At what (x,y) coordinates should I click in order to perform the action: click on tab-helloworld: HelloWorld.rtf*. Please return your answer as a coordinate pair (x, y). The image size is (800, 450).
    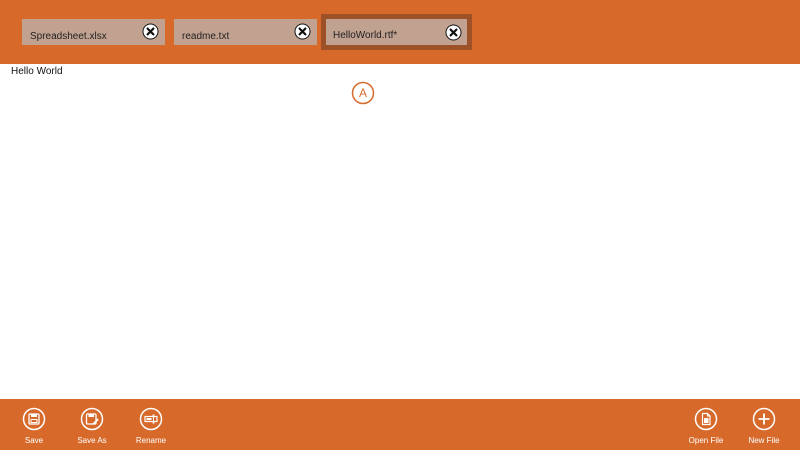
    Looking at the image, I should click on (396, 32).